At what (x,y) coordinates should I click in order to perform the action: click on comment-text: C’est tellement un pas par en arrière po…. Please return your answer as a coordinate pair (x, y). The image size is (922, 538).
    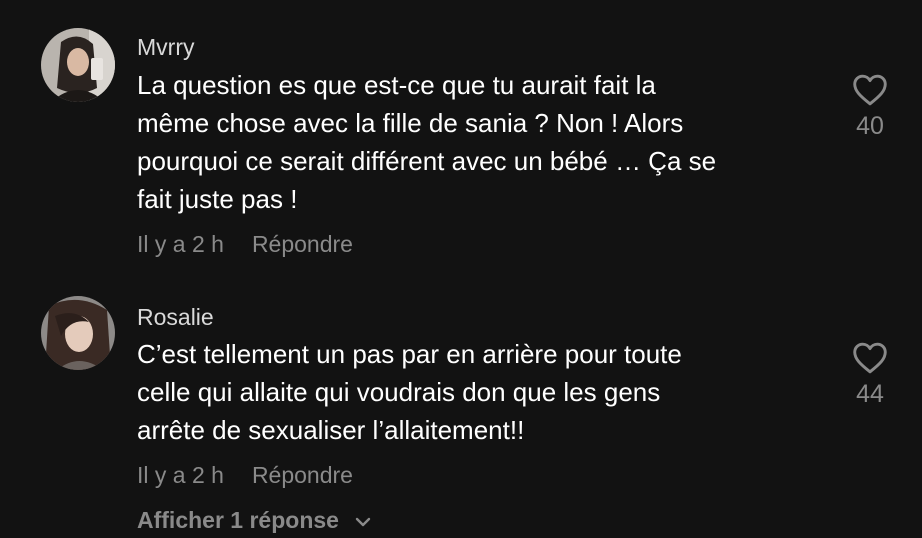
    Looking at the image, I should click on (409, 392).